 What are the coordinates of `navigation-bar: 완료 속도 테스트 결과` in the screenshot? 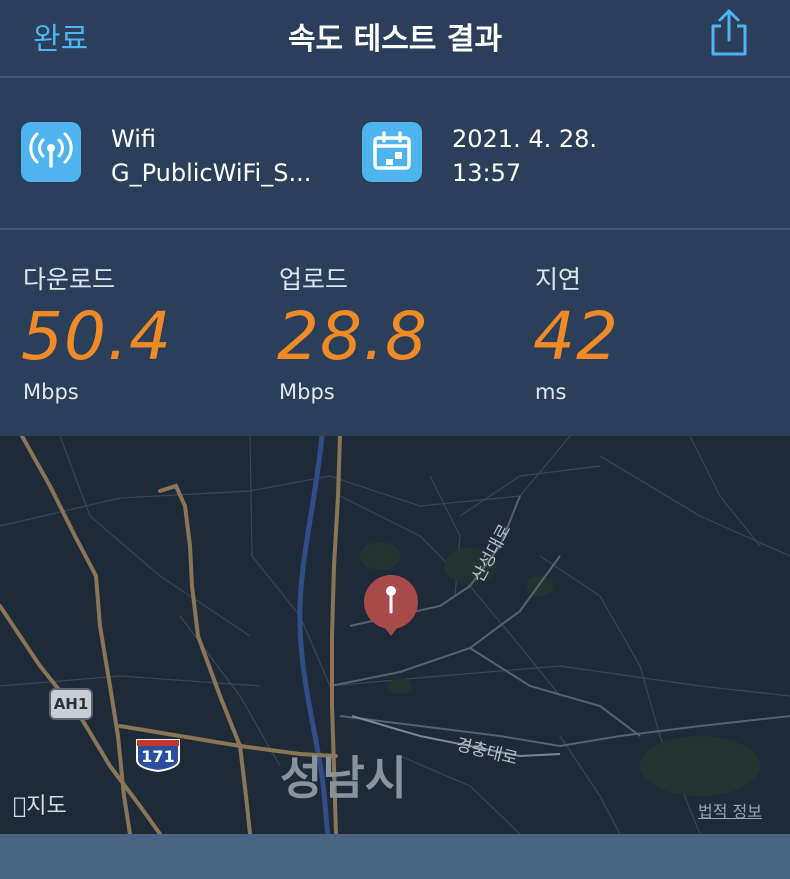 It's located at (395, 39).